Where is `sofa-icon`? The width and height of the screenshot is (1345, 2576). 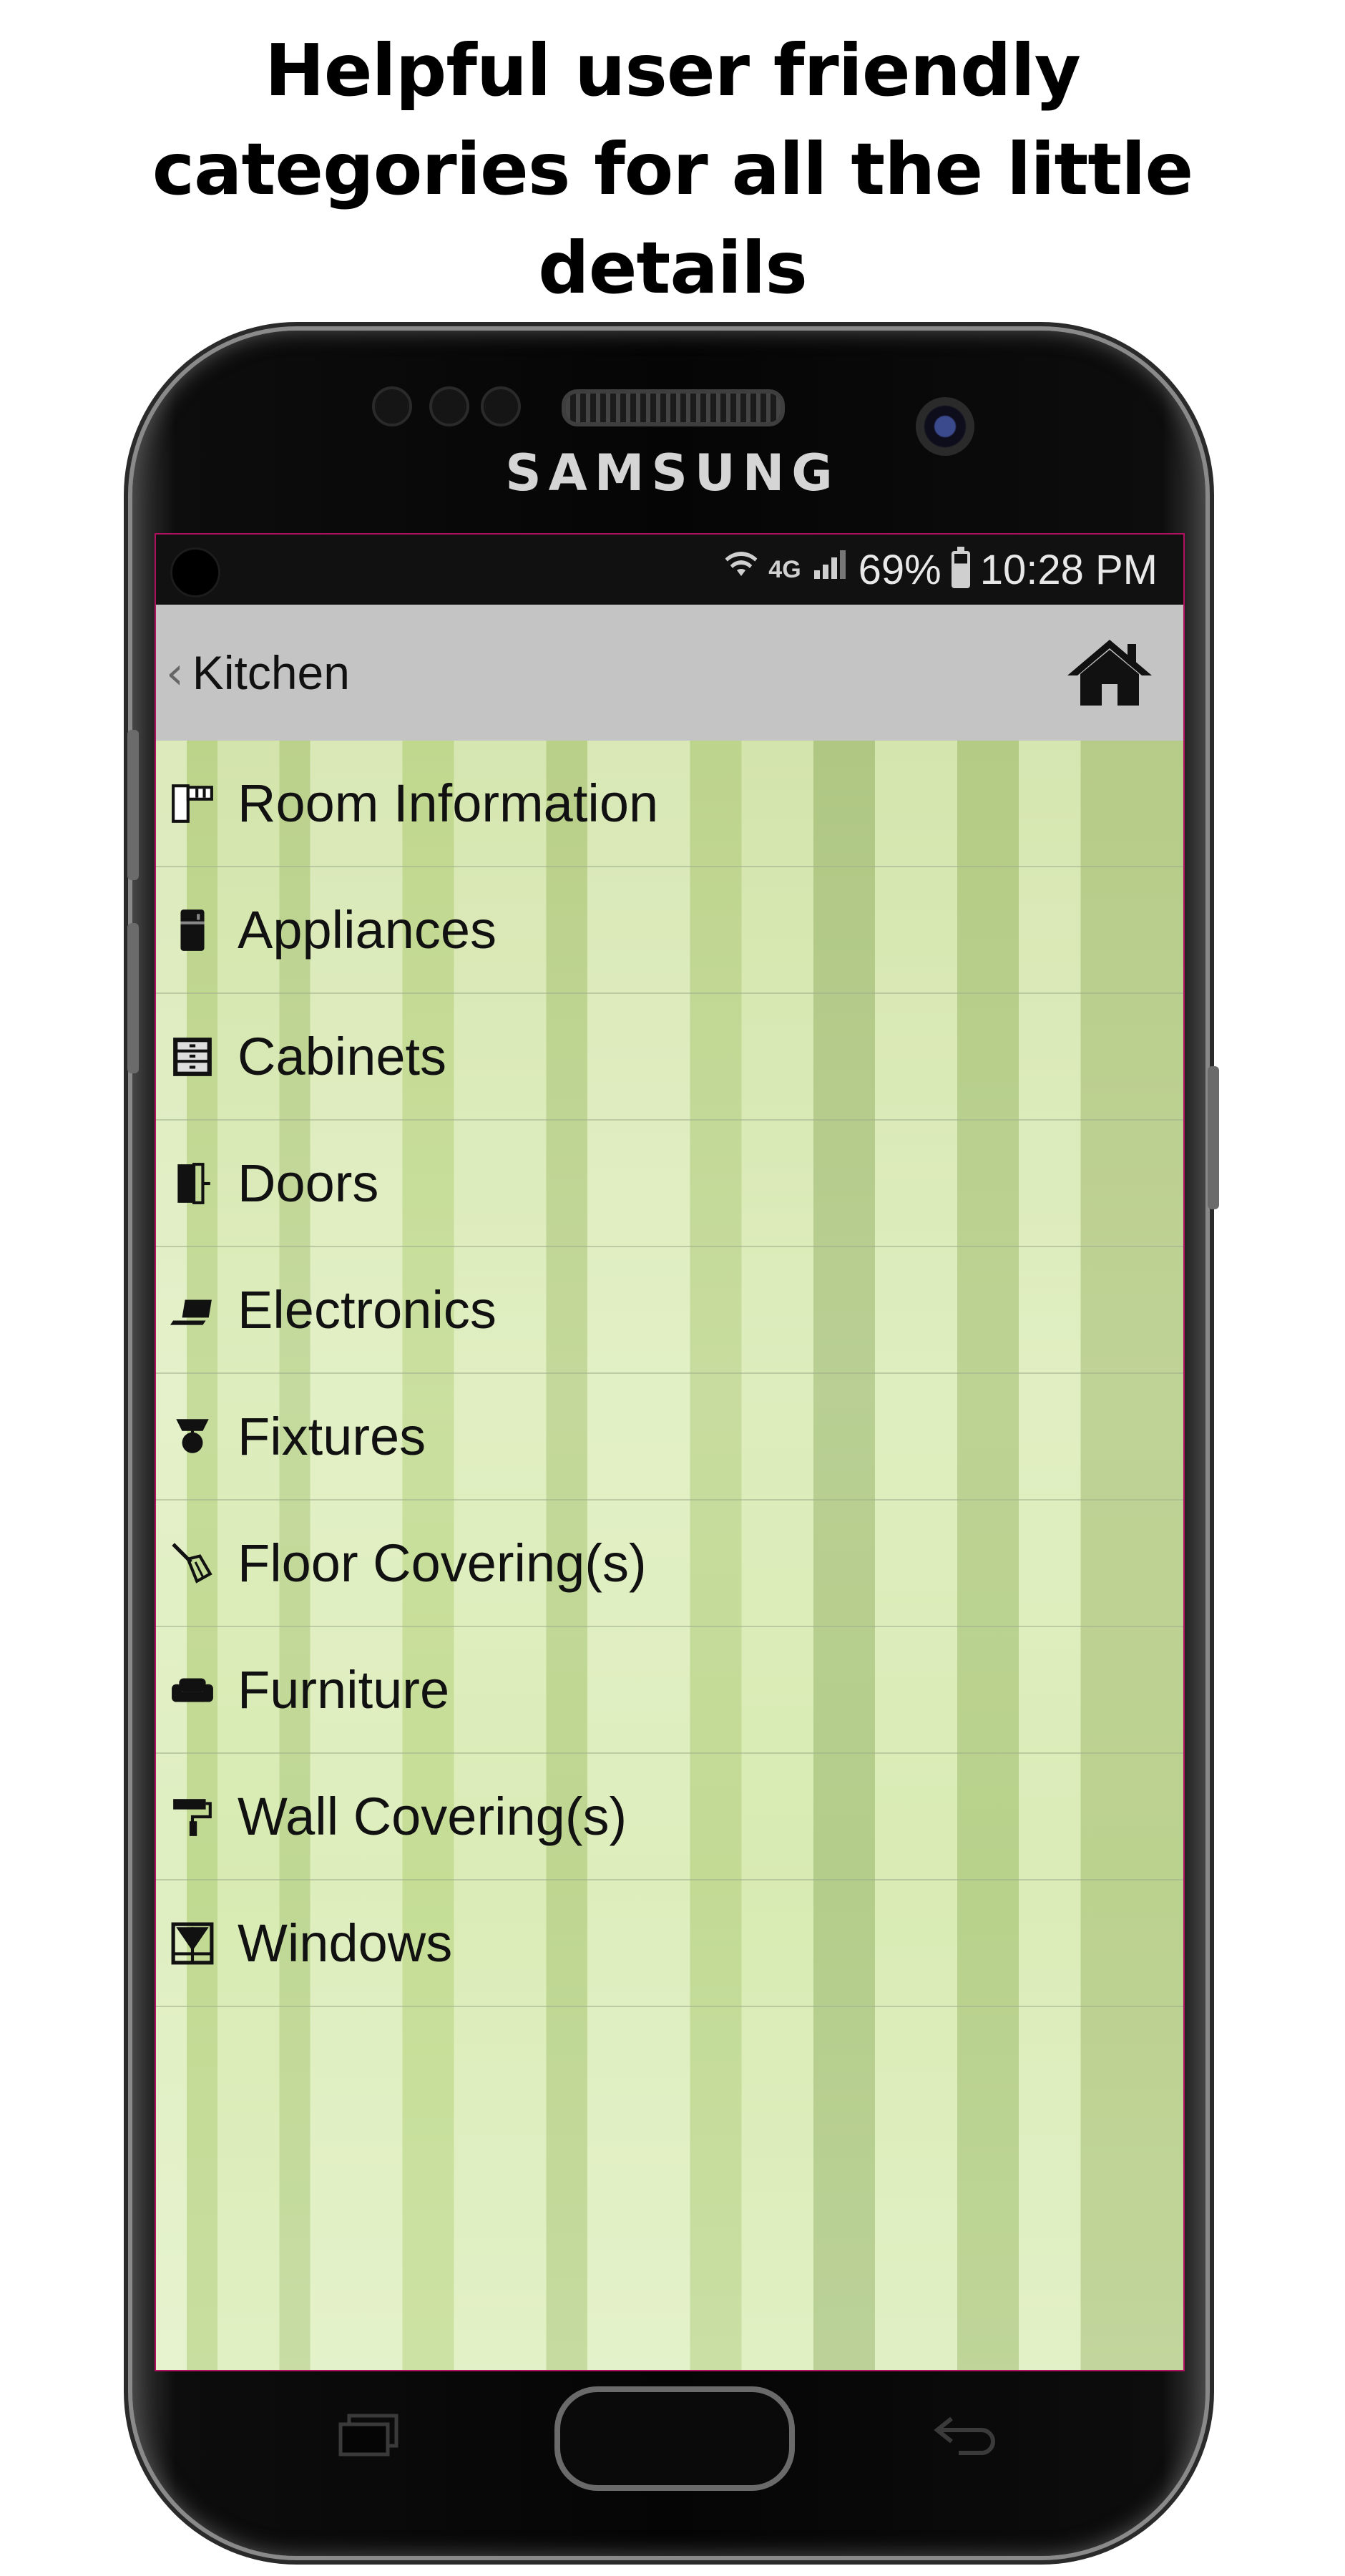 sofa-icon is located at coordinates (193, 1690).